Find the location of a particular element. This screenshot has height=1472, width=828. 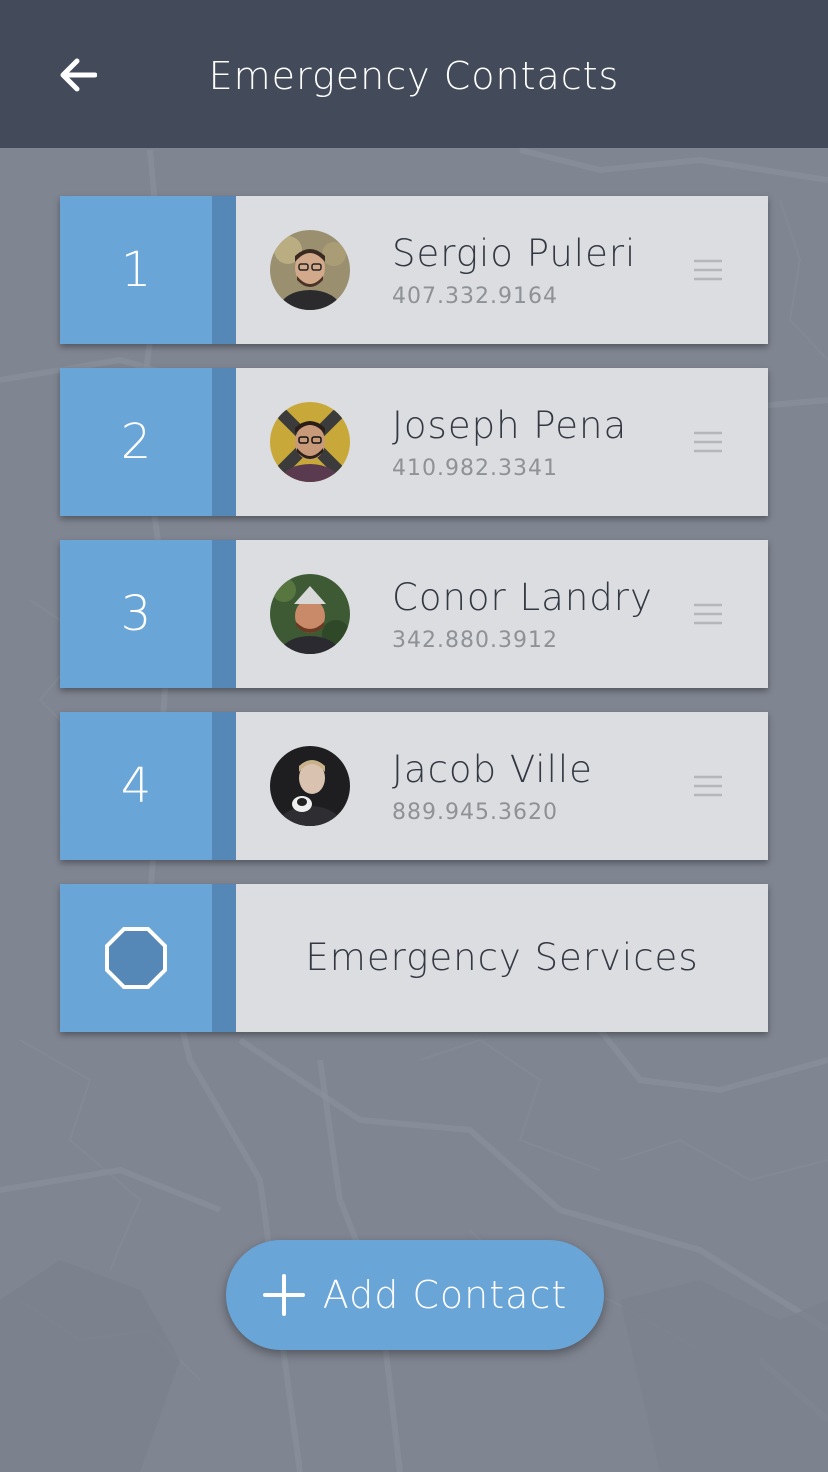

services-icon-block is located at coordinates (136, 958).